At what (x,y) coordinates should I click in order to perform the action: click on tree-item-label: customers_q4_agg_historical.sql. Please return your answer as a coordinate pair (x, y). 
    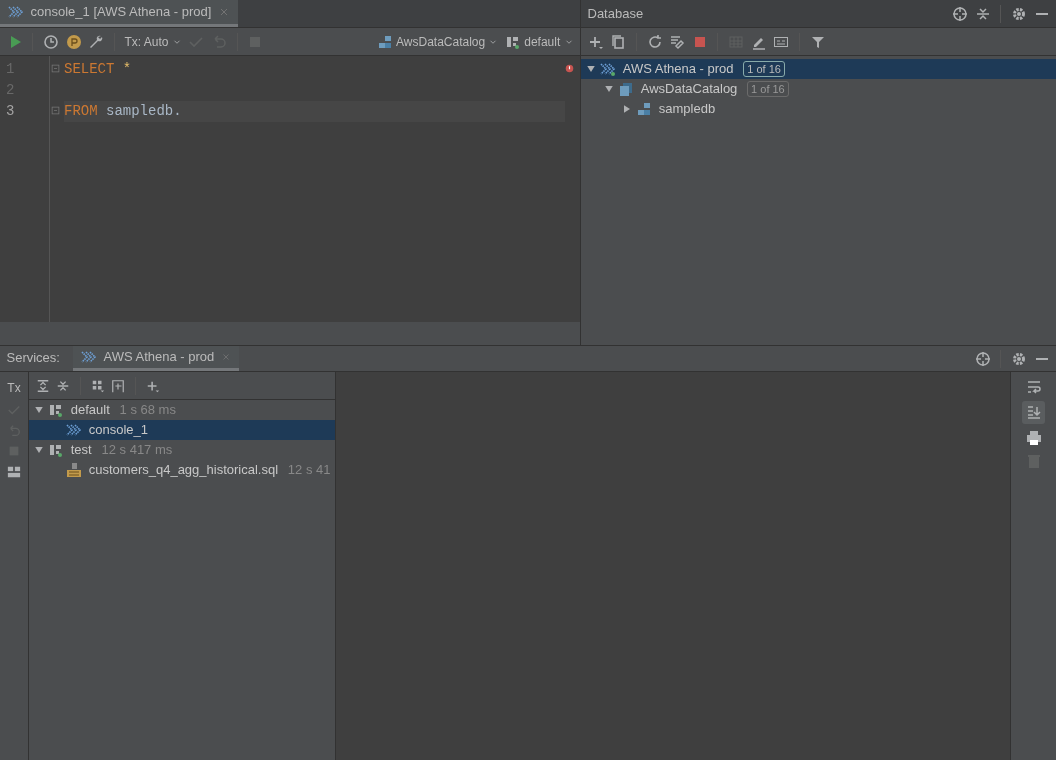
    Looking at the image, I should click on (183, 470).